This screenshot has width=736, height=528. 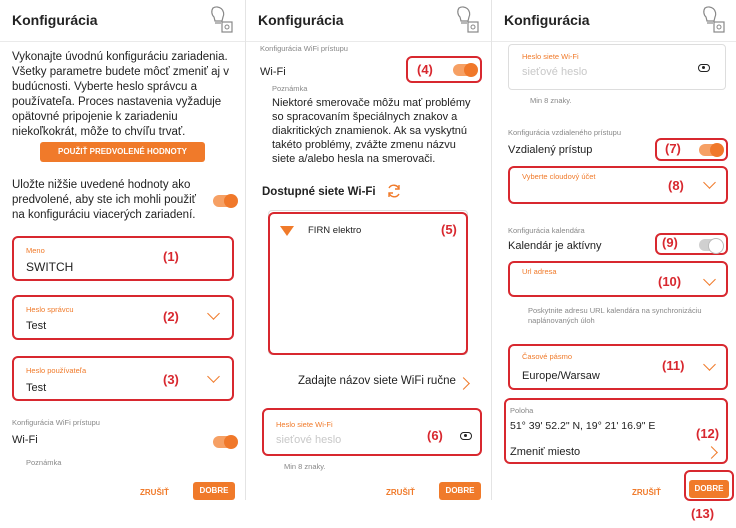 What do you see at coordinates (319, 192) in the screenshot?
I see `available-networks-heading: Dostupné siete Wi-Fi` at bounding box center [319, 192].